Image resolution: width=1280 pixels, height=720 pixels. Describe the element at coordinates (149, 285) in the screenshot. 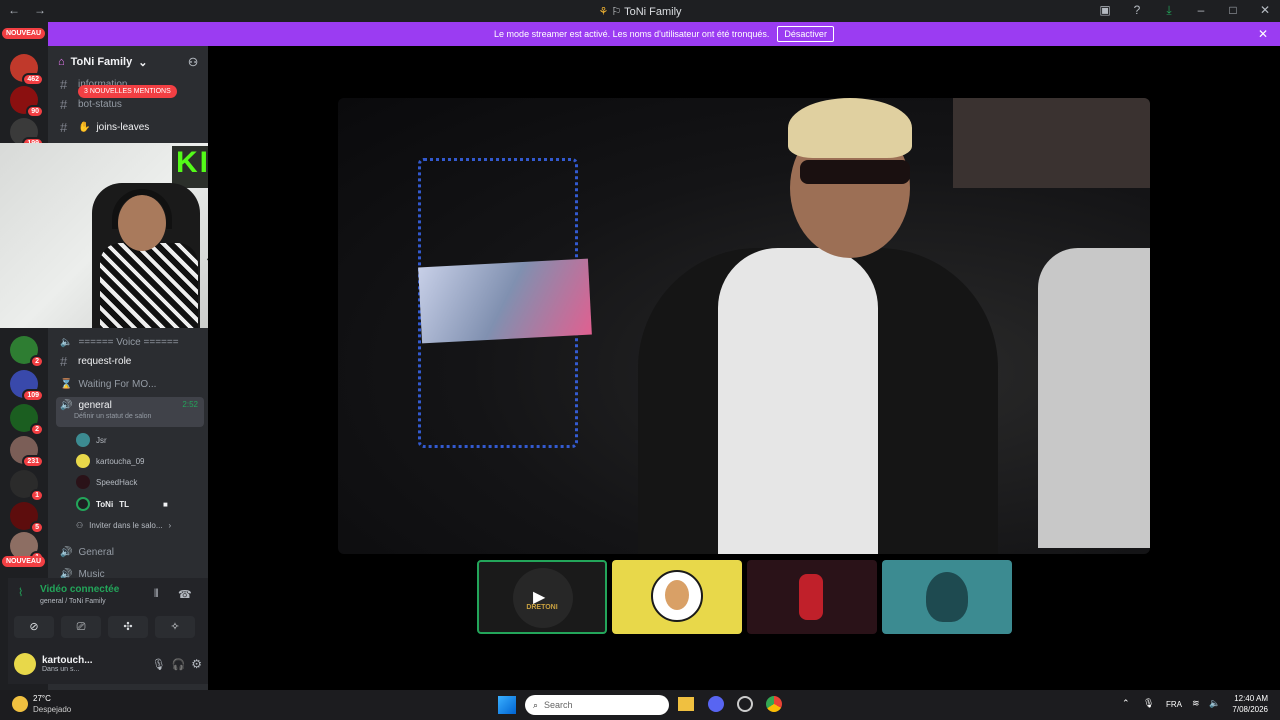

I see `person` at that location.